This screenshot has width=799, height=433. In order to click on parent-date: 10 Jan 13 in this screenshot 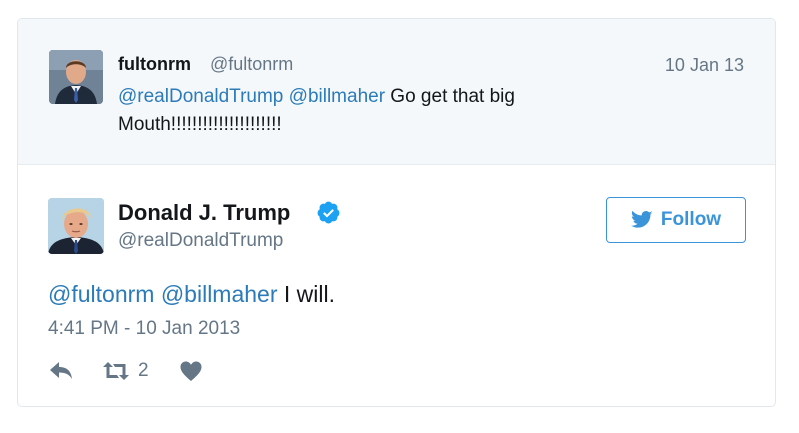, I will do `click(704, 65)`.